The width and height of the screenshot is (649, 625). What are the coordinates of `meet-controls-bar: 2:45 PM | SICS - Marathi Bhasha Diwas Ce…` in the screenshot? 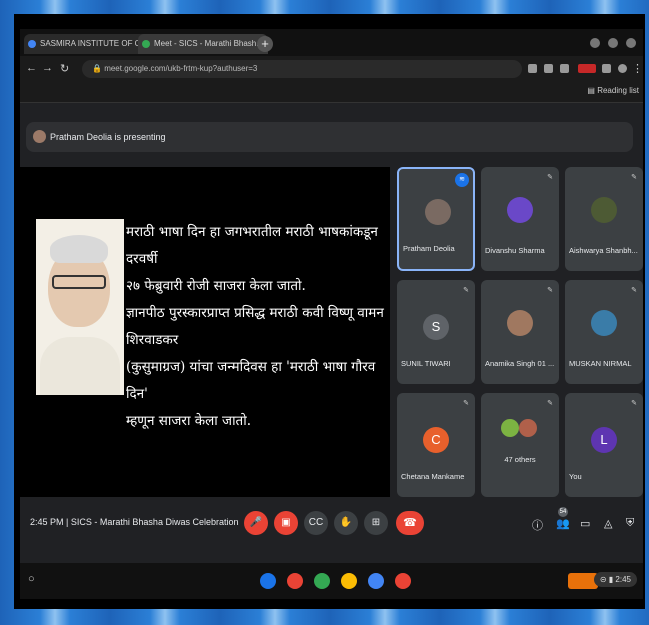 It's located at (331, 523).